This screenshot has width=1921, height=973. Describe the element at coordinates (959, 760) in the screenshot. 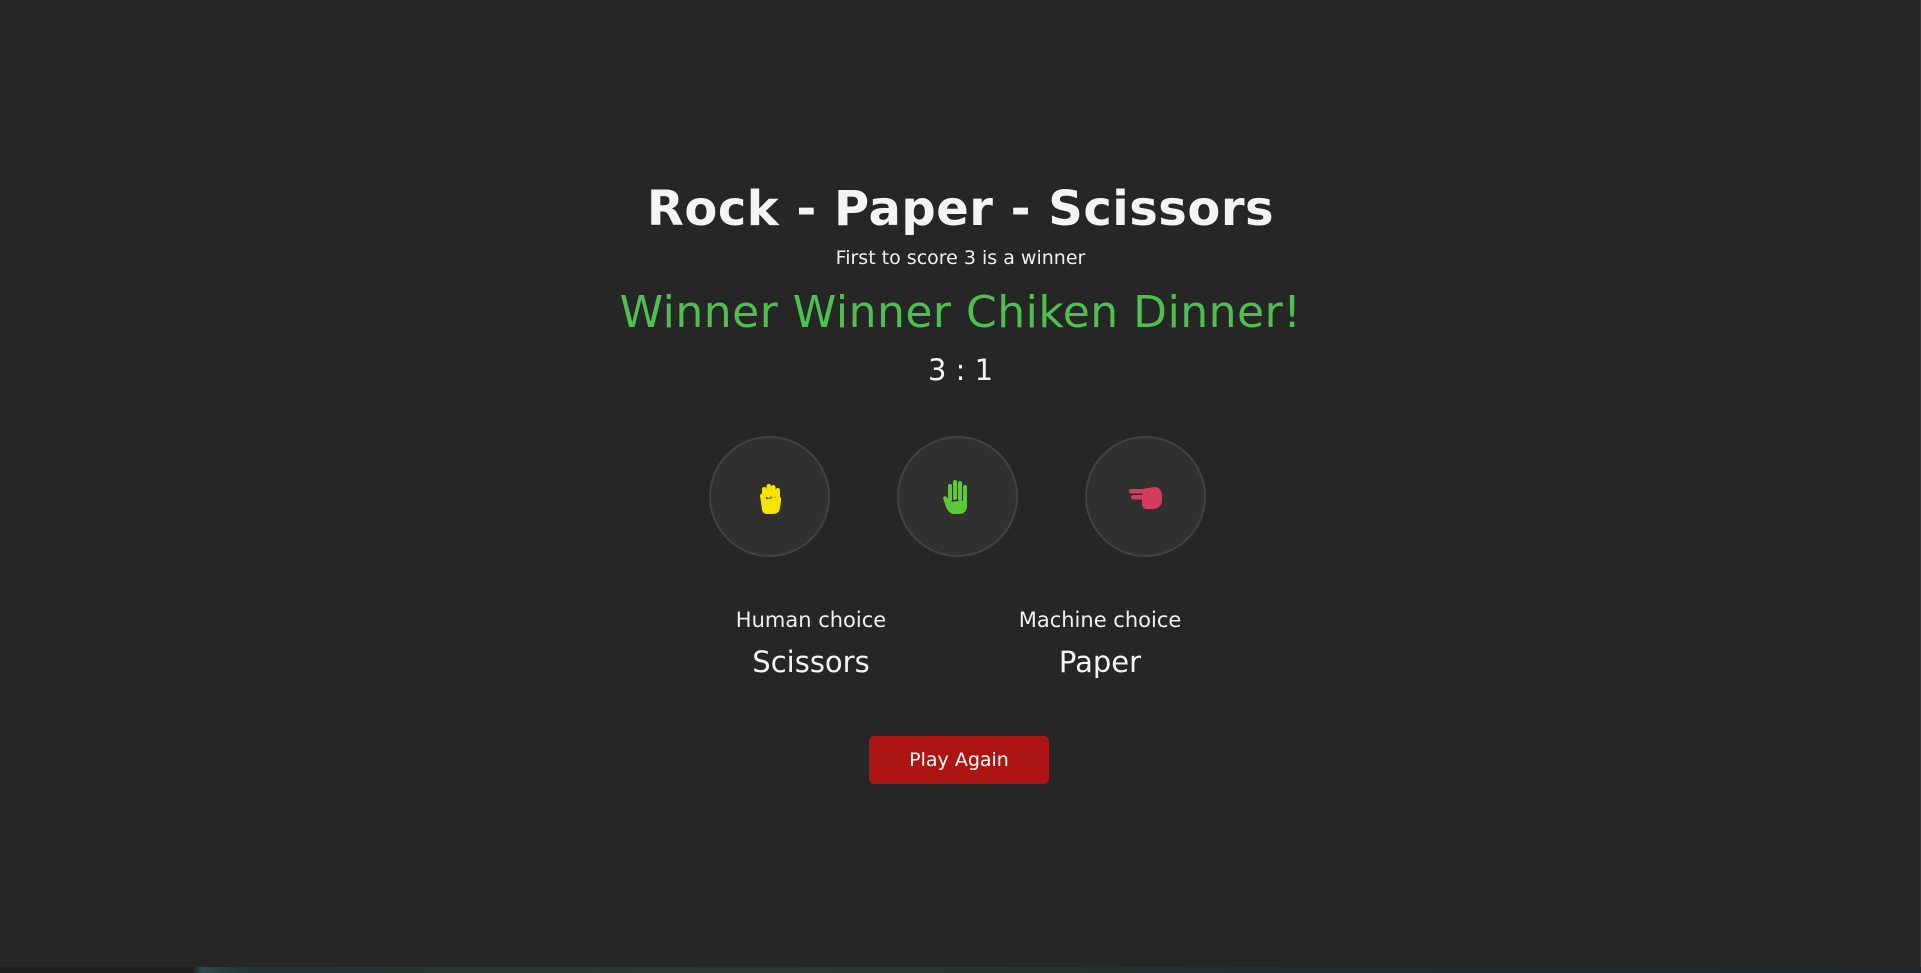

I see `play-again-button: Play Again` at that location.